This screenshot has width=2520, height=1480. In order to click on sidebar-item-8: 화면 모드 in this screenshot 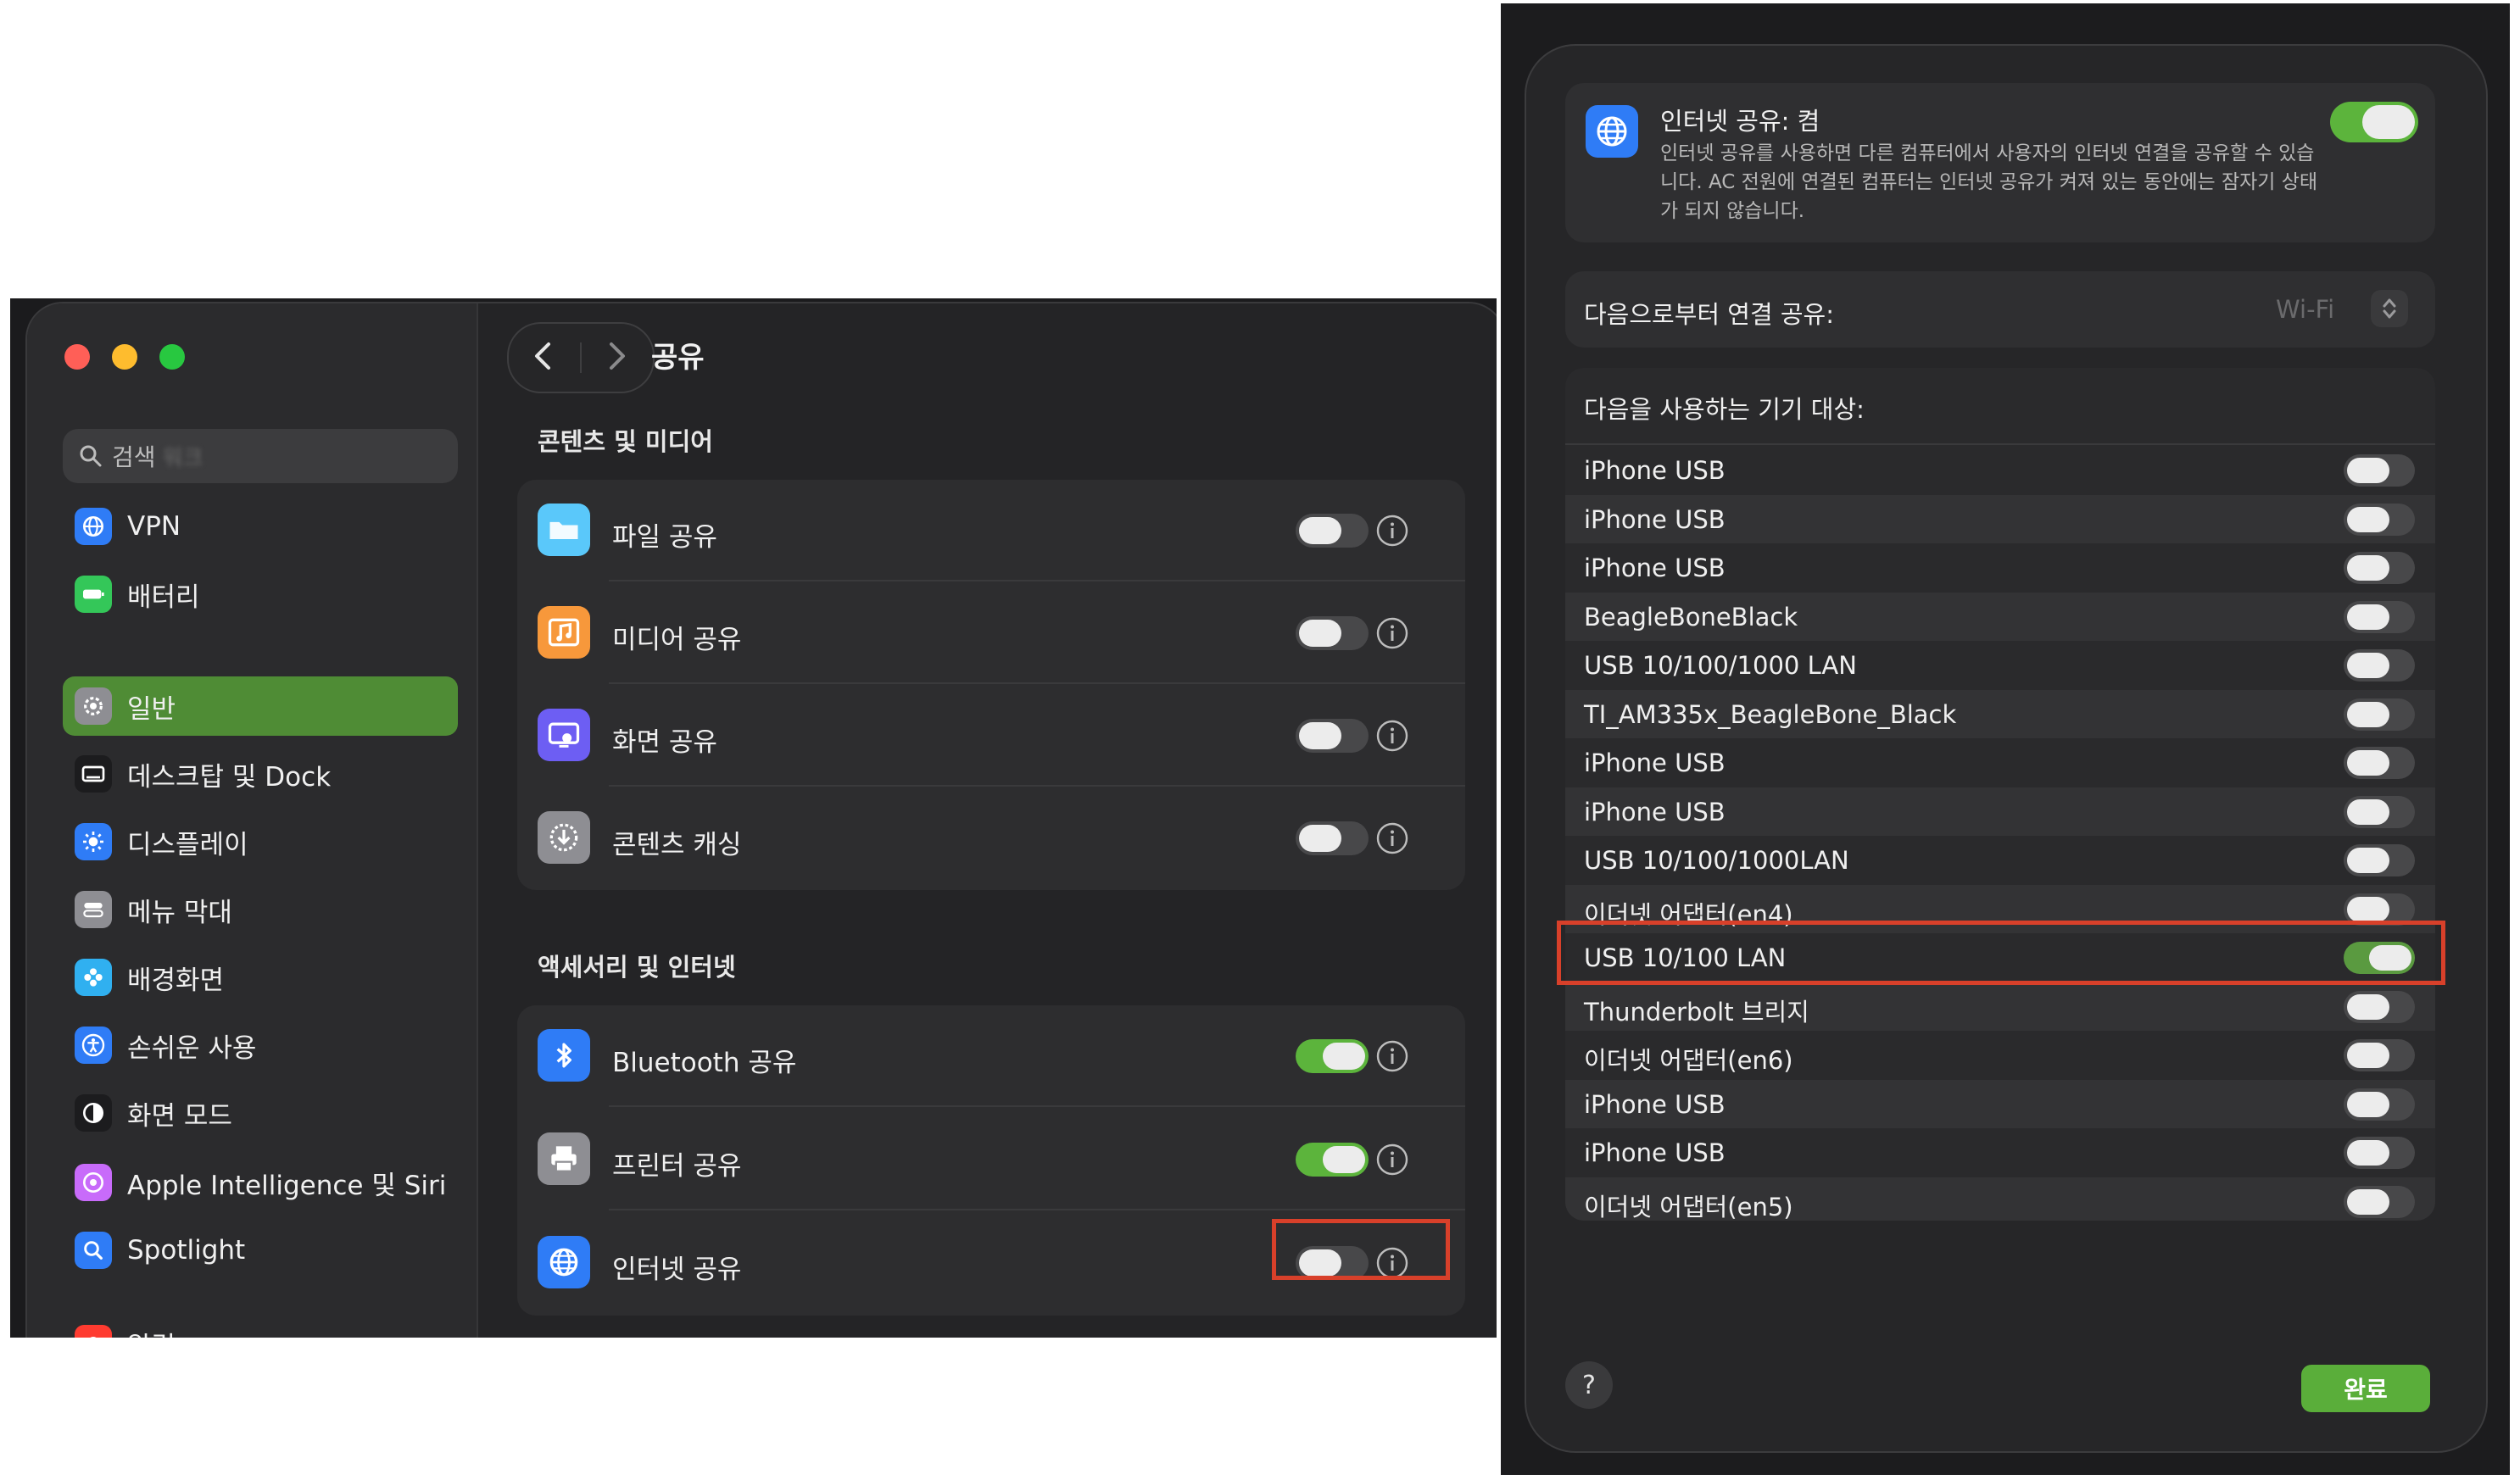, I will do `click(260, 1113)`.